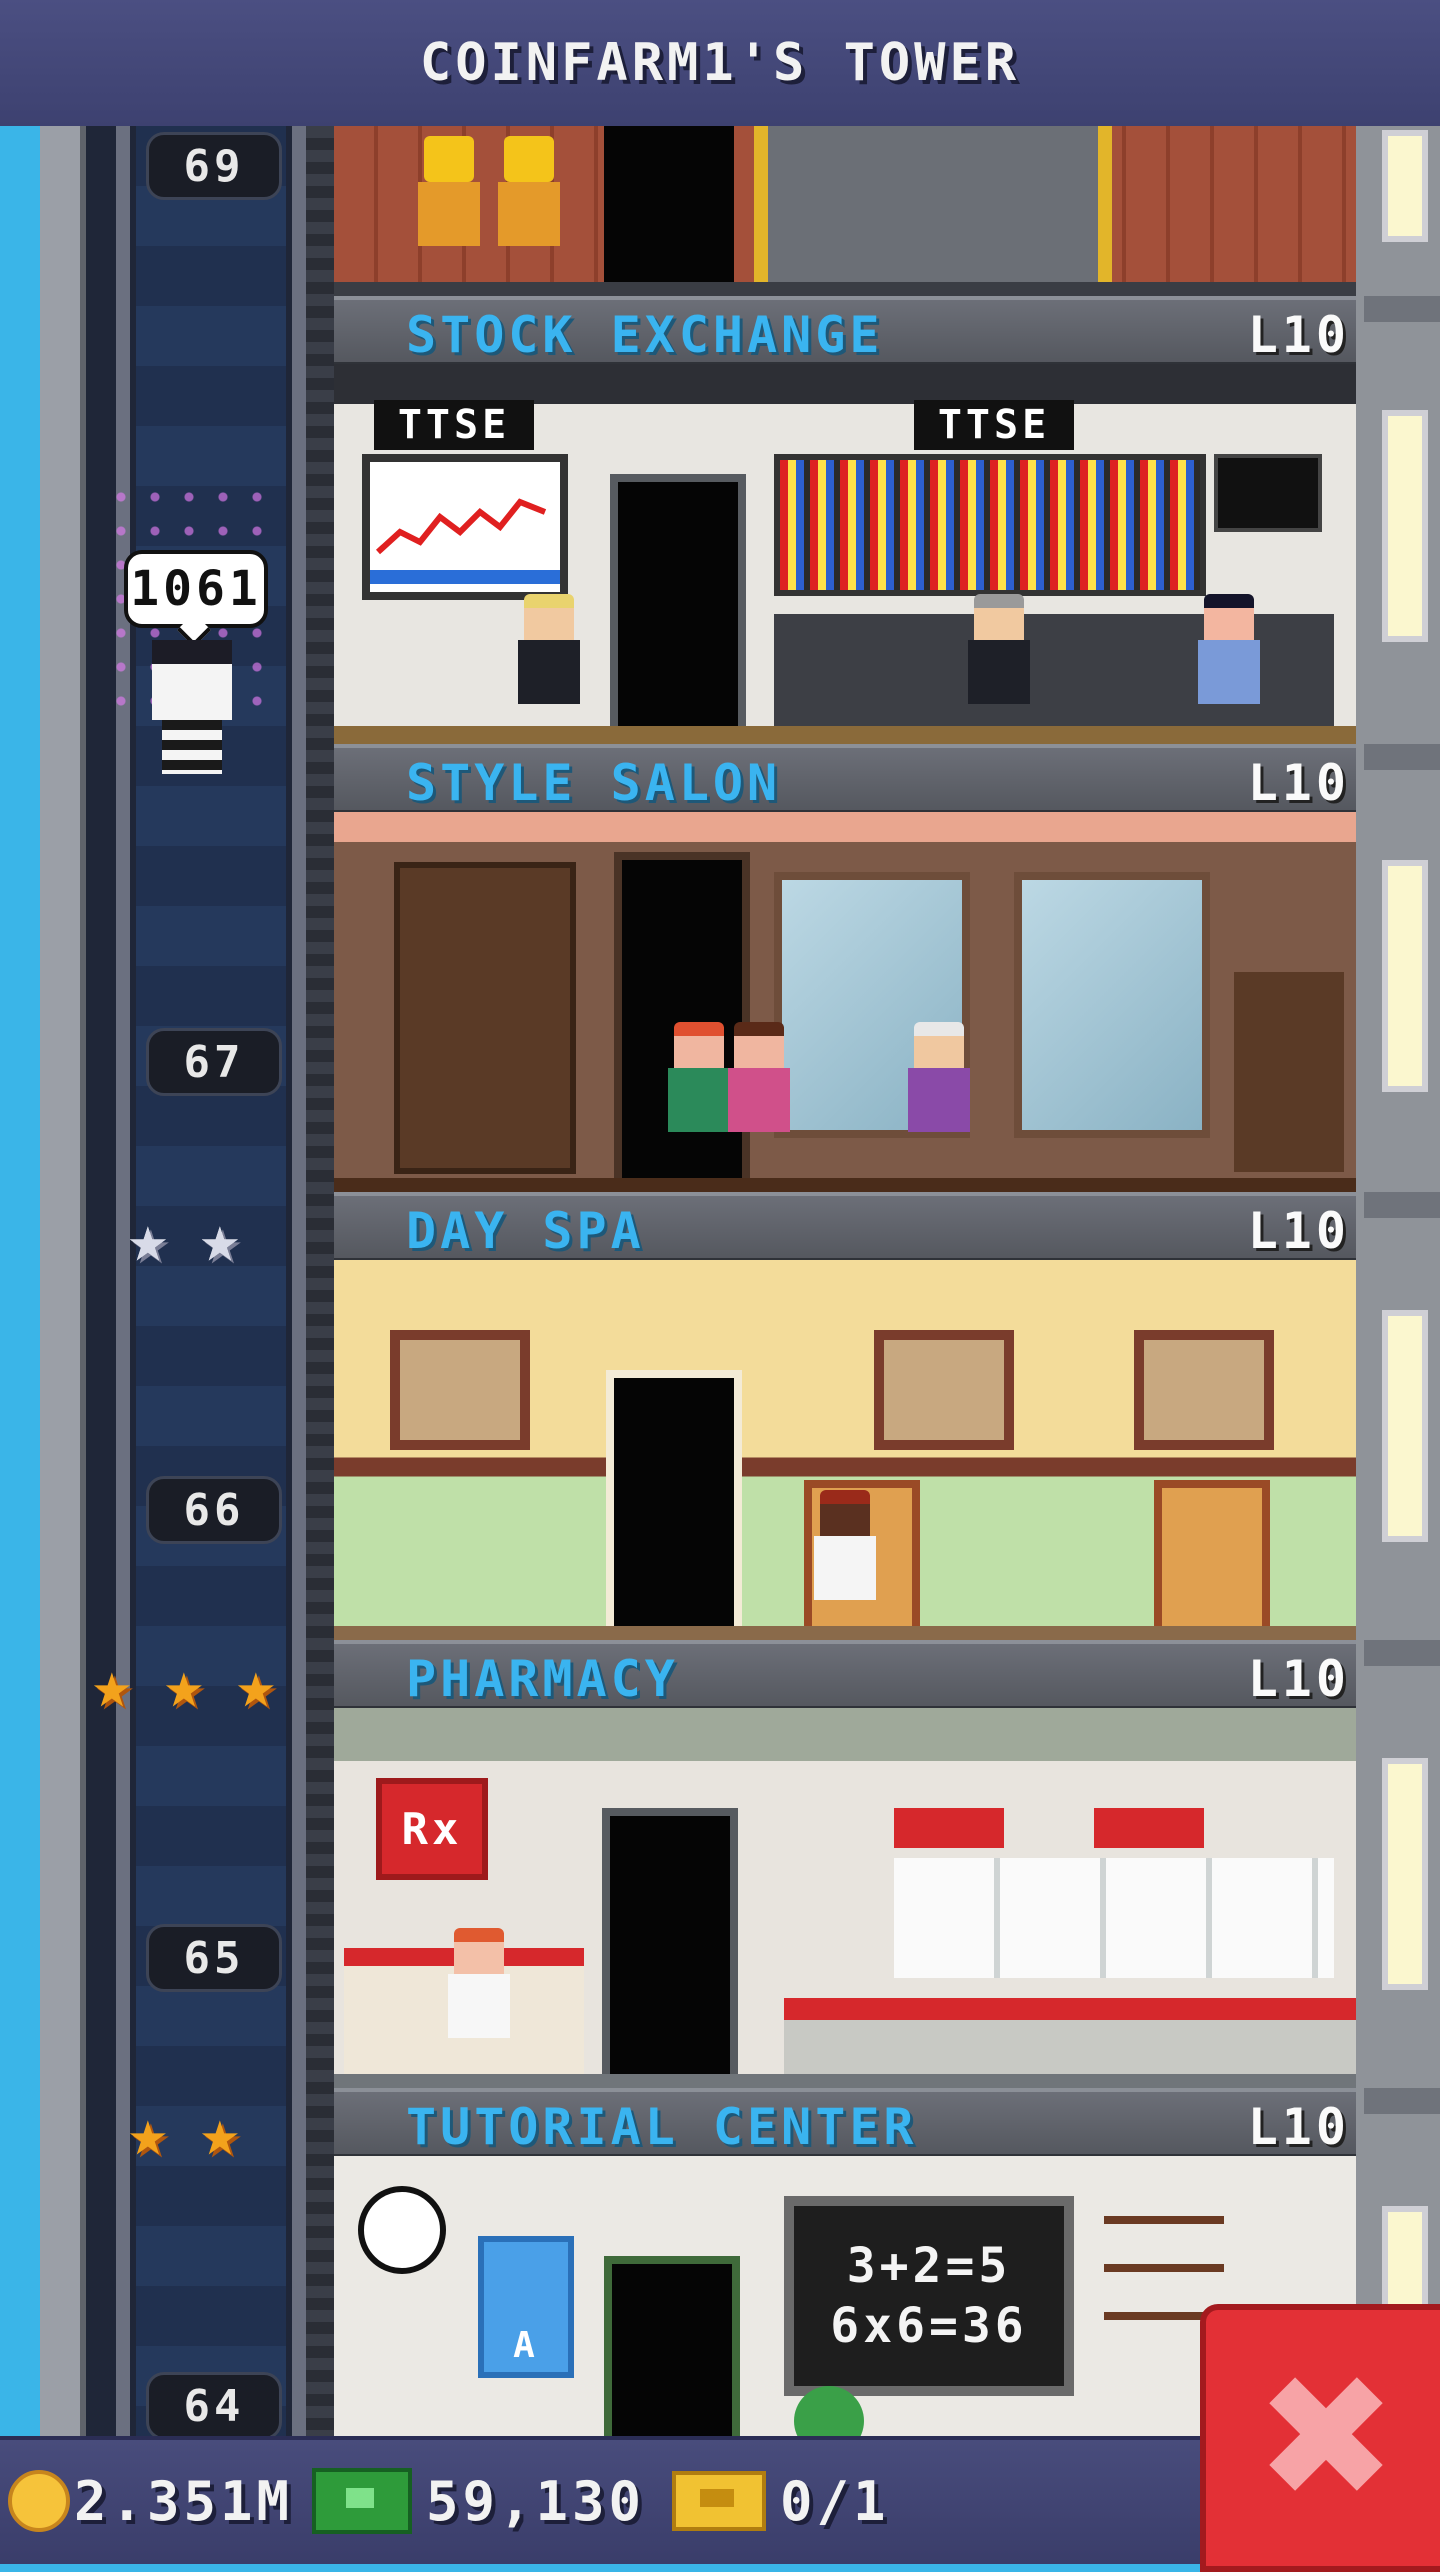 The height and width of the screenshot is (2572, 1440). I want to click on floor-number-badge: 64, so click(214, 2406).